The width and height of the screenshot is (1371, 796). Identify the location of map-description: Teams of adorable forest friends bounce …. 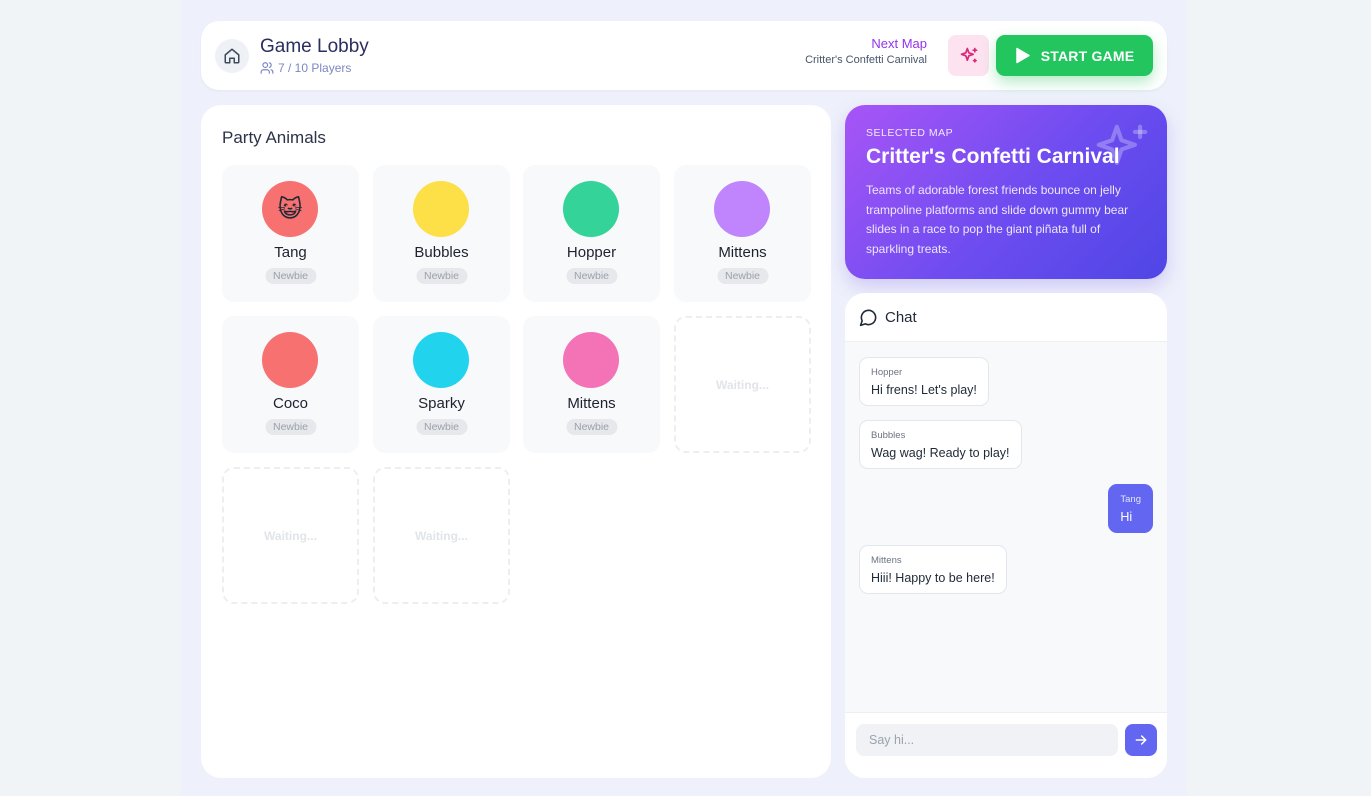
(997, 219).